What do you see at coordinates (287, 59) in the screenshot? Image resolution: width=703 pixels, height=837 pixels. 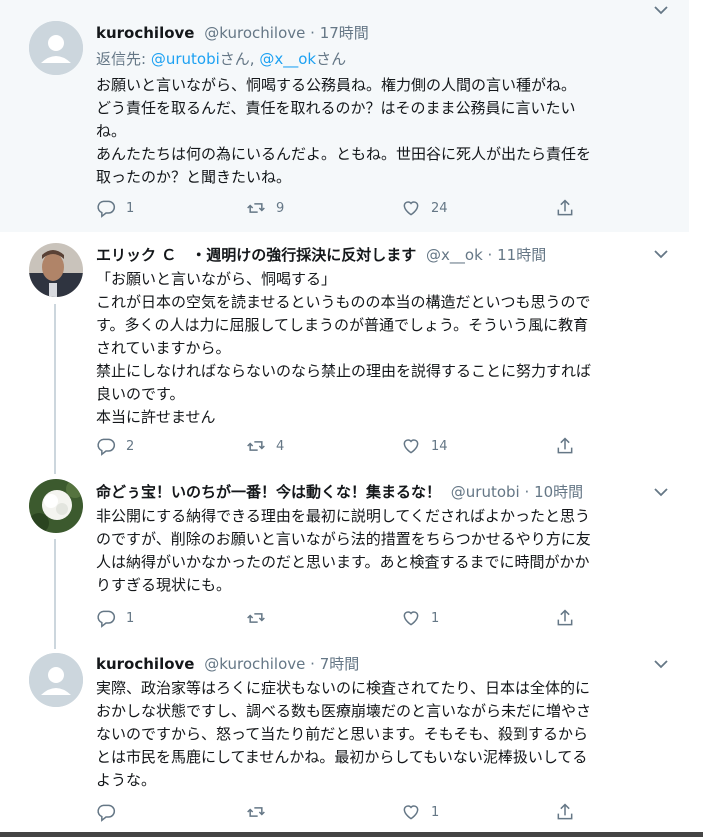 I see `reply-user-link: @x__ok` at bounding box center [287, 59].